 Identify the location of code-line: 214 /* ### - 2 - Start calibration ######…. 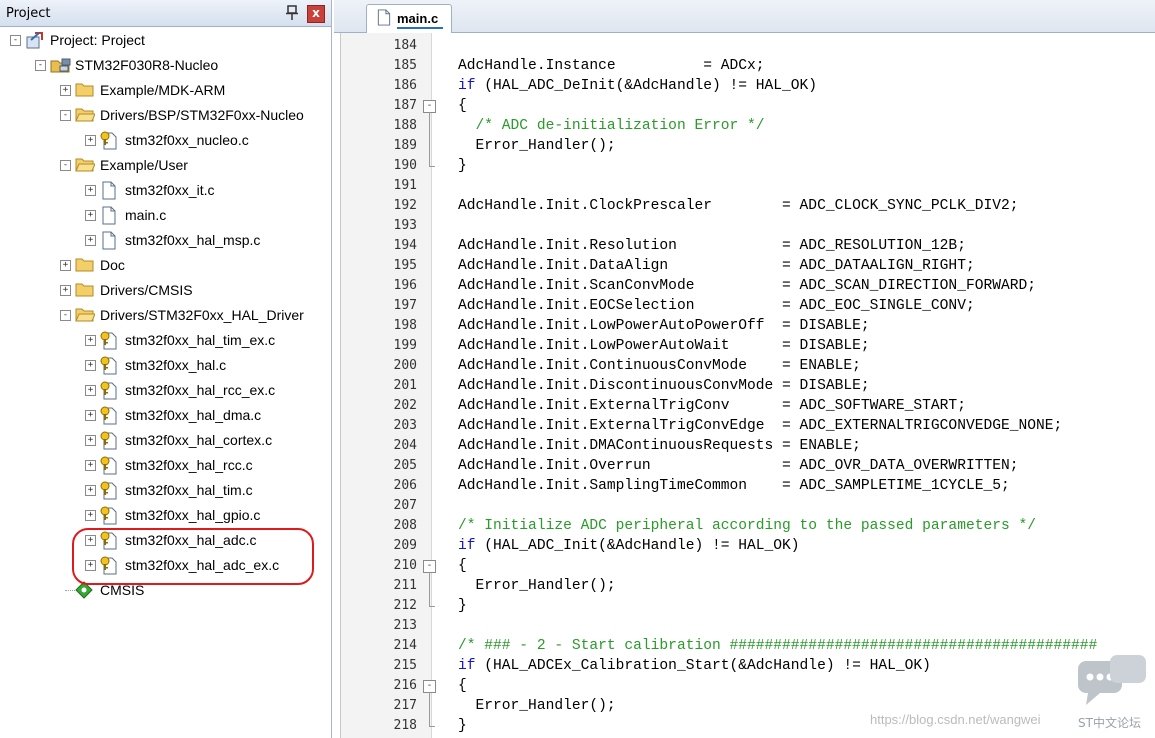
(748, 646).